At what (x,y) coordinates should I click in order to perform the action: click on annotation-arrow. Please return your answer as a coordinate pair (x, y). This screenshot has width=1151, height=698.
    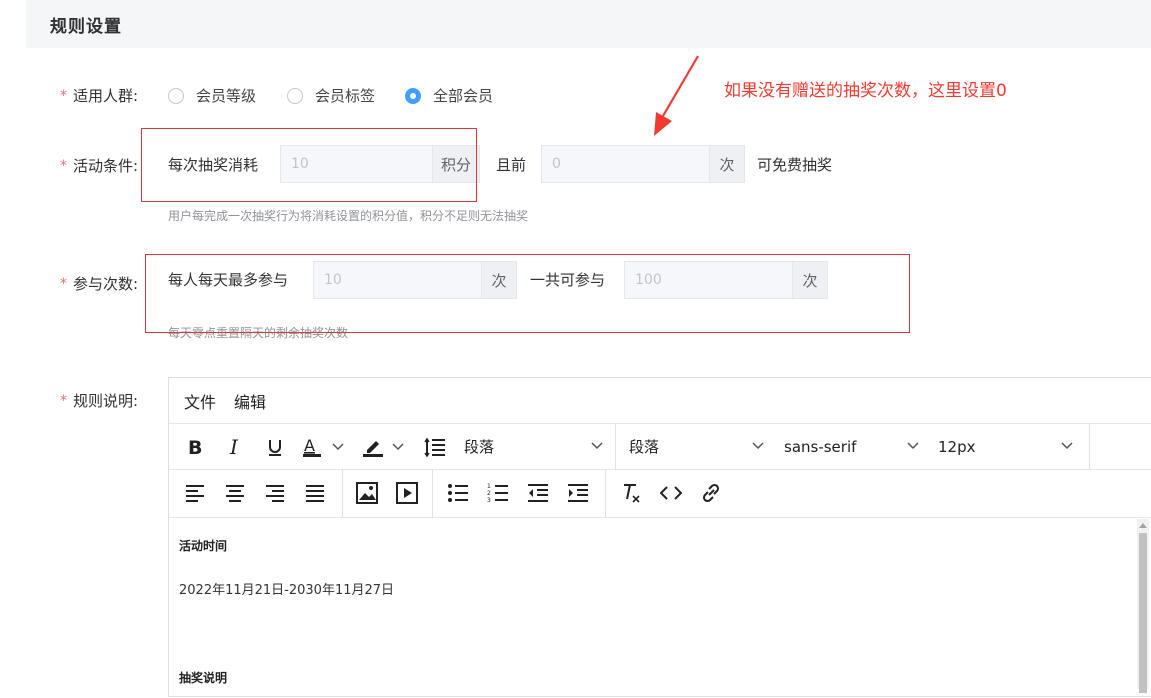
    Looking at the image, I should click on (676, 95).